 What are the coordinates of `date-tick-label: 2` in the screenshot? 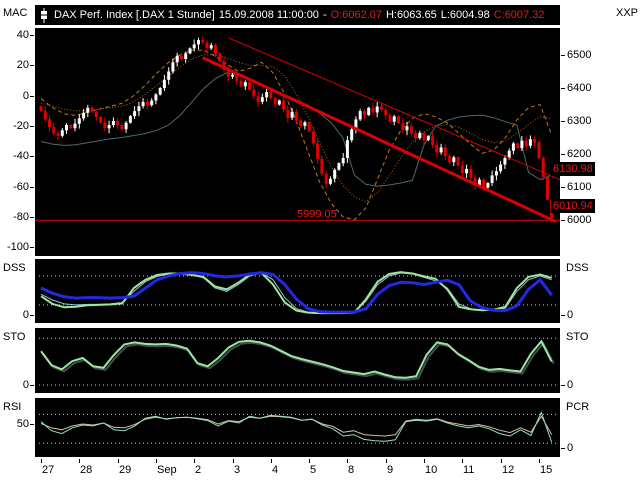 It's located at (198, 470).